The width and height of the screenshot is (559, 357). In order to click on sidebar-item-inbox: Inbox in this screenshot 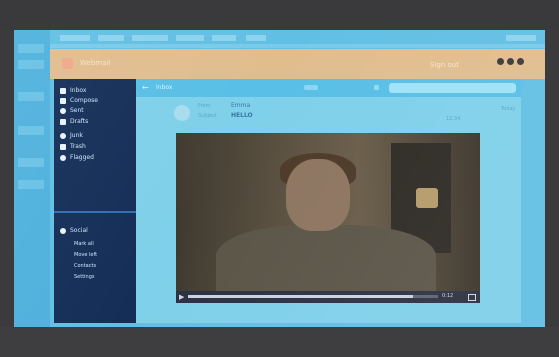, I will do `click(73, 90)`.